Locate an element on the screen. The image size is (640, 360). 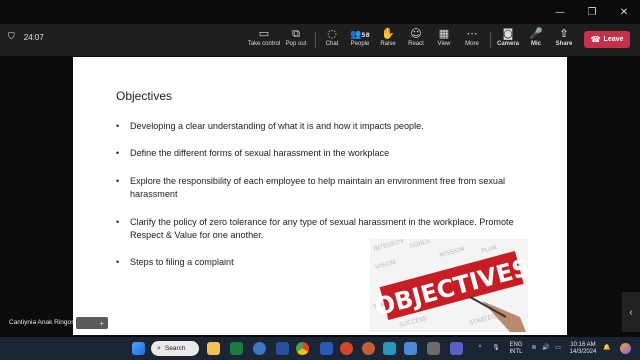
chrome-icon is located at coordinates (302, 348).